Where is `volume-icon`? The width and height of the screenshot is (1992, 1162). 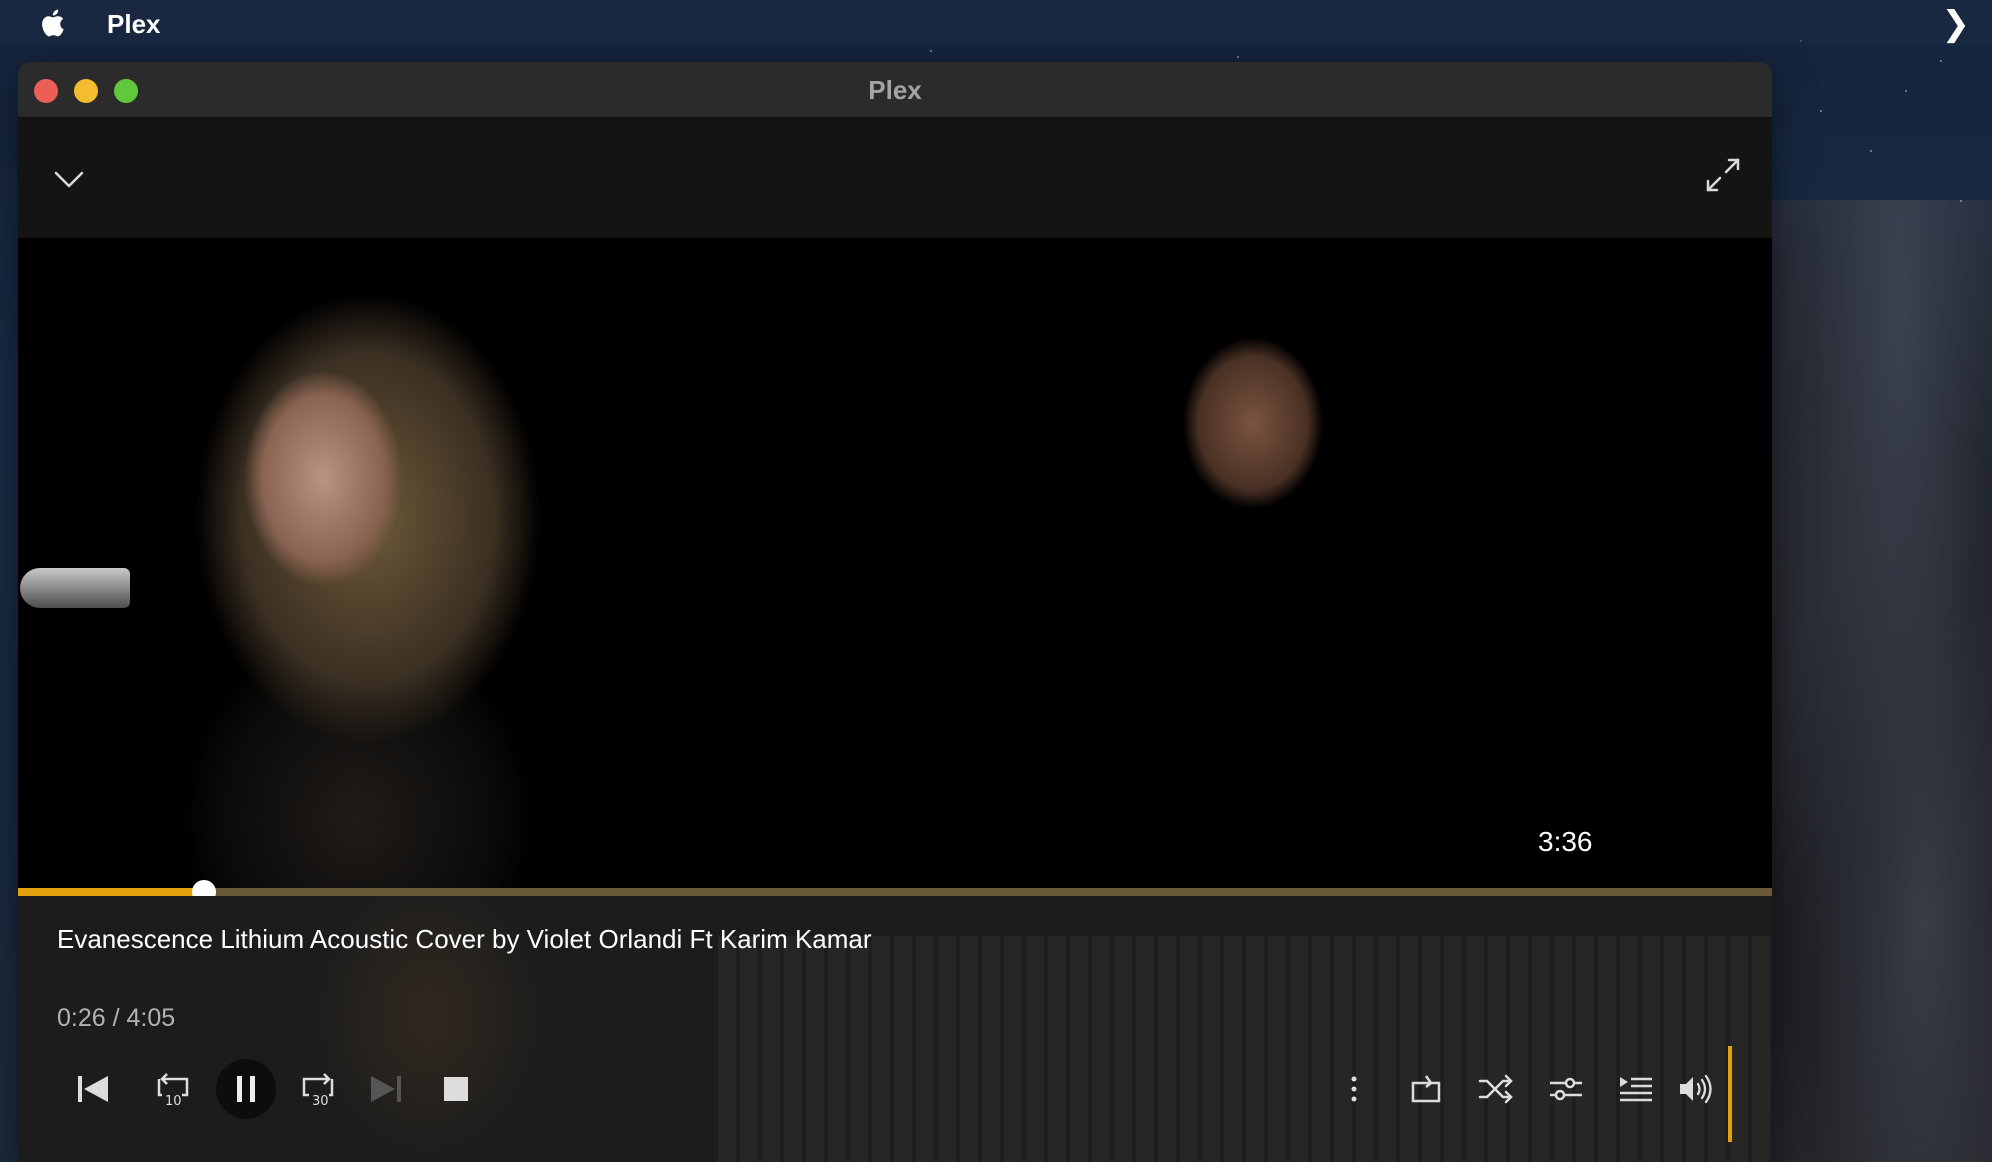 volume-icon is located at coordinates (1696, 1089).